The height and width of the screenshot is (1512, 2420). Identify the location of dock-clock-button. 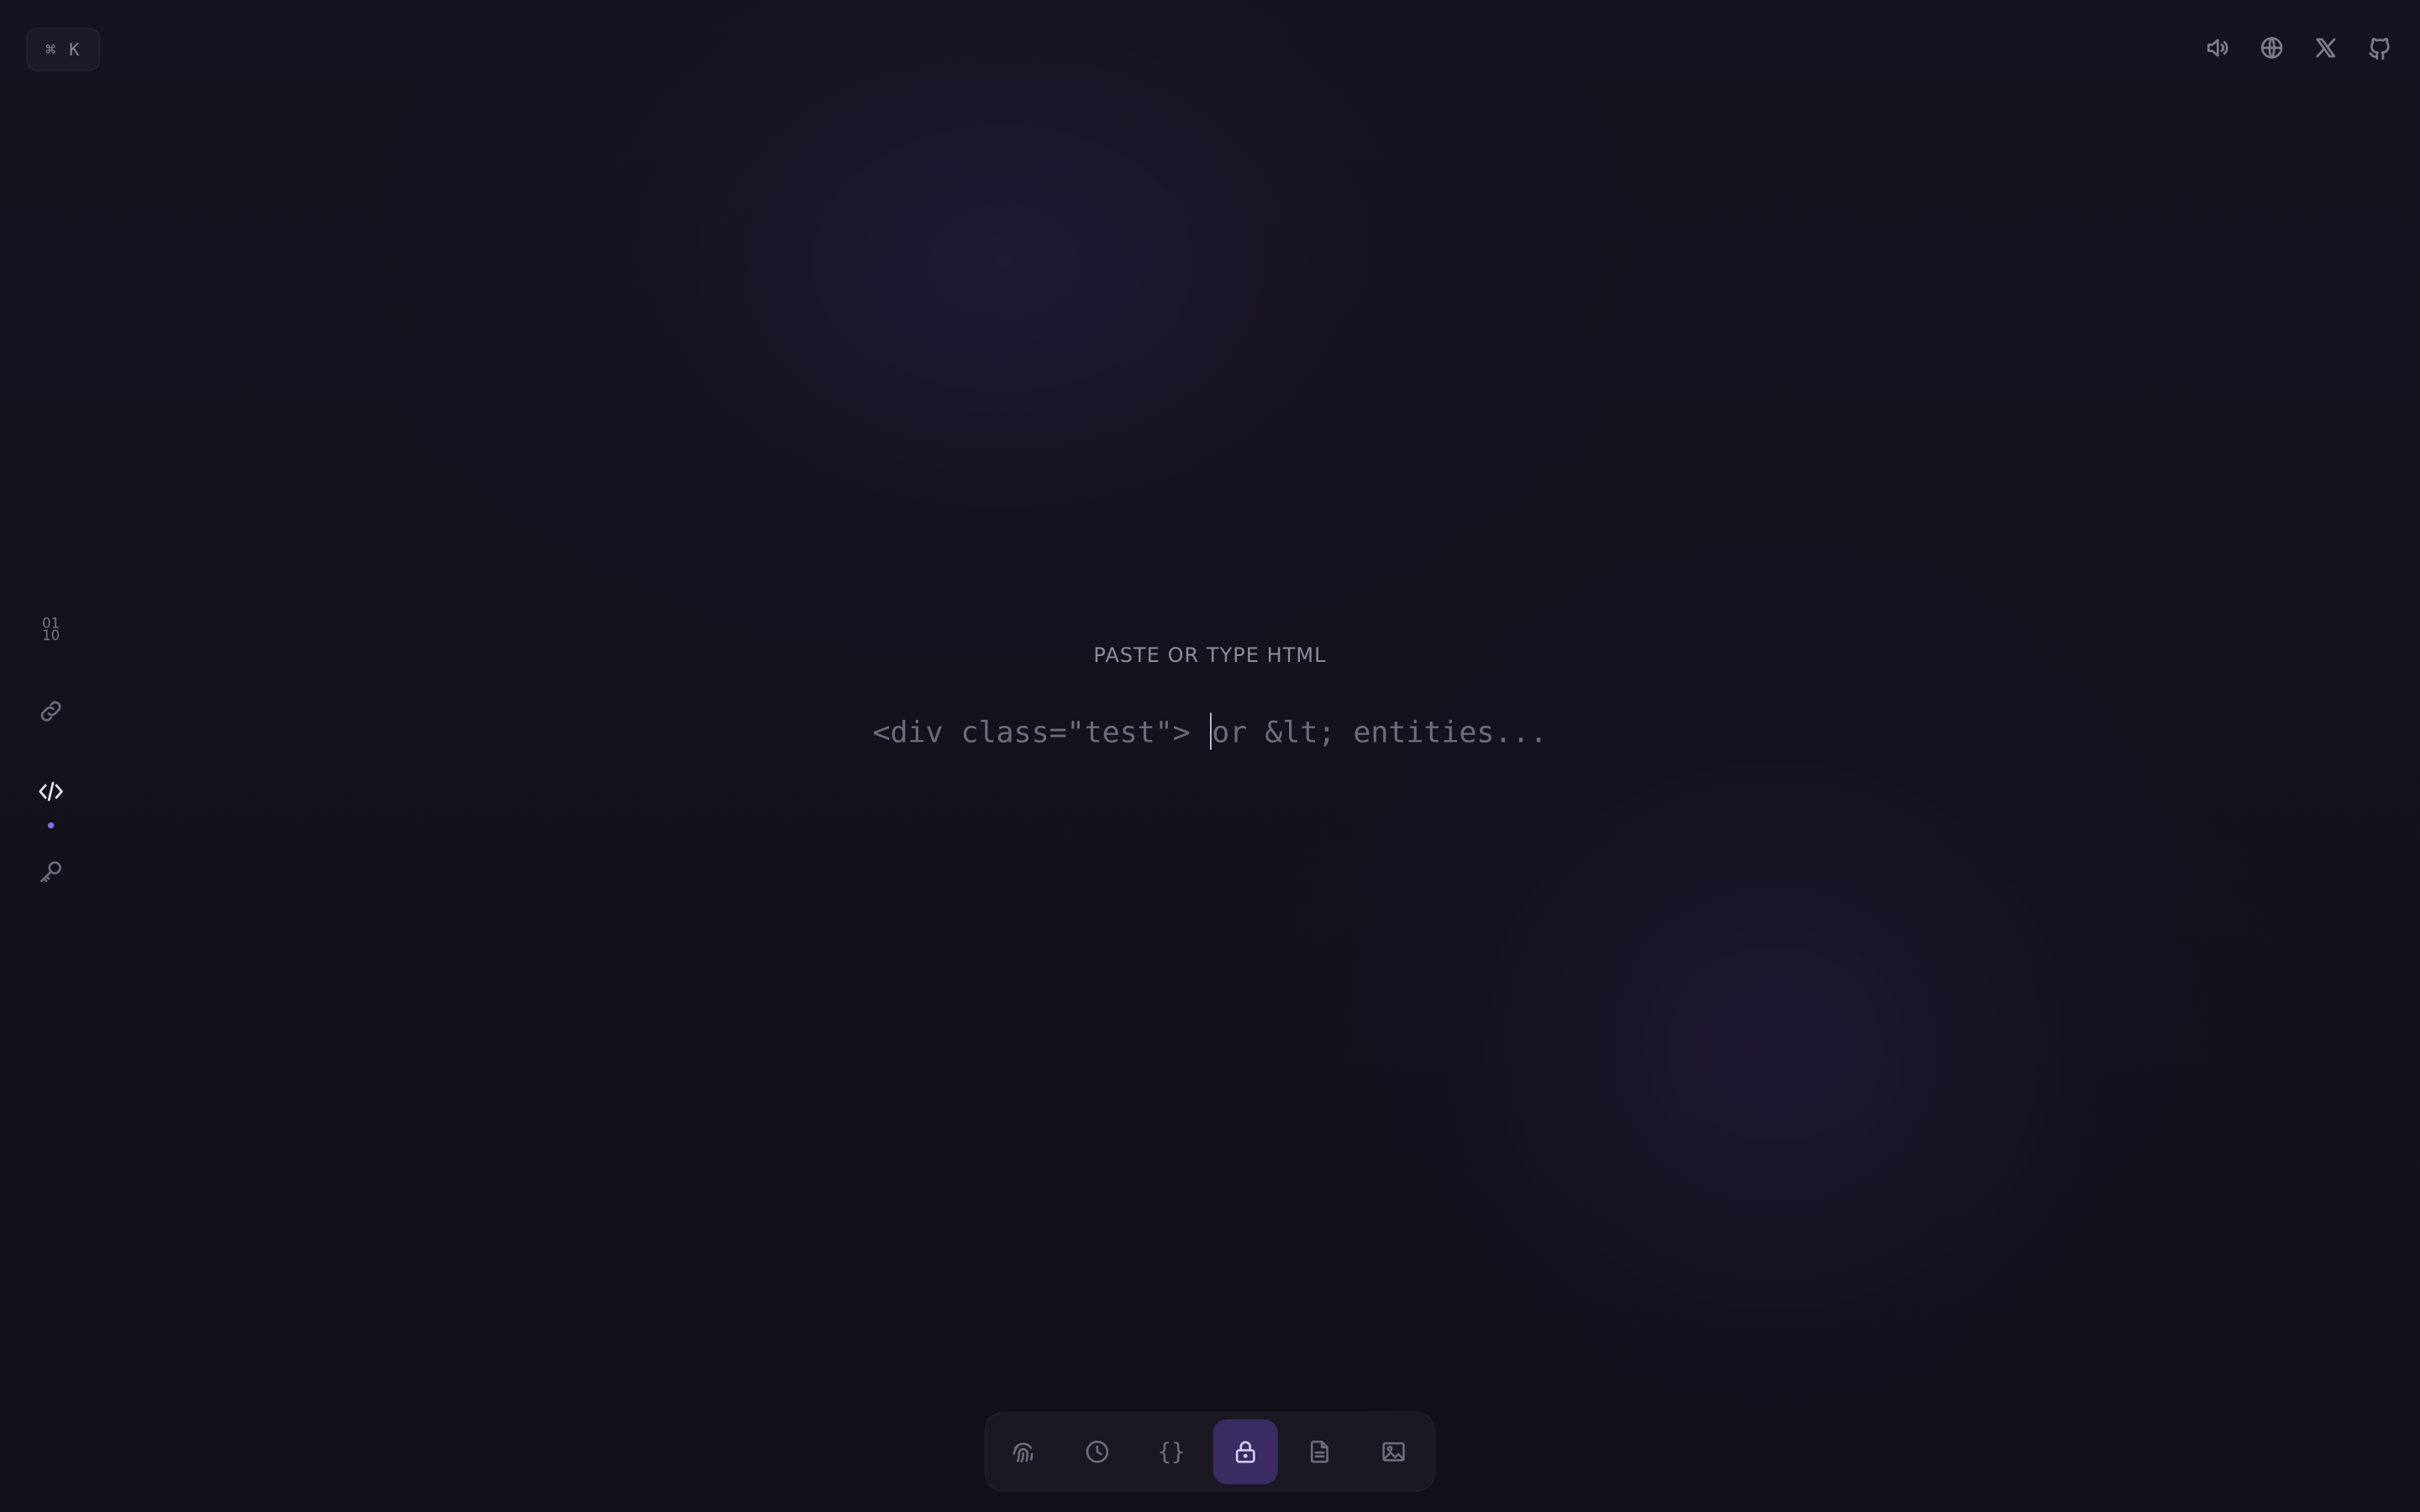
(1097, 1452).